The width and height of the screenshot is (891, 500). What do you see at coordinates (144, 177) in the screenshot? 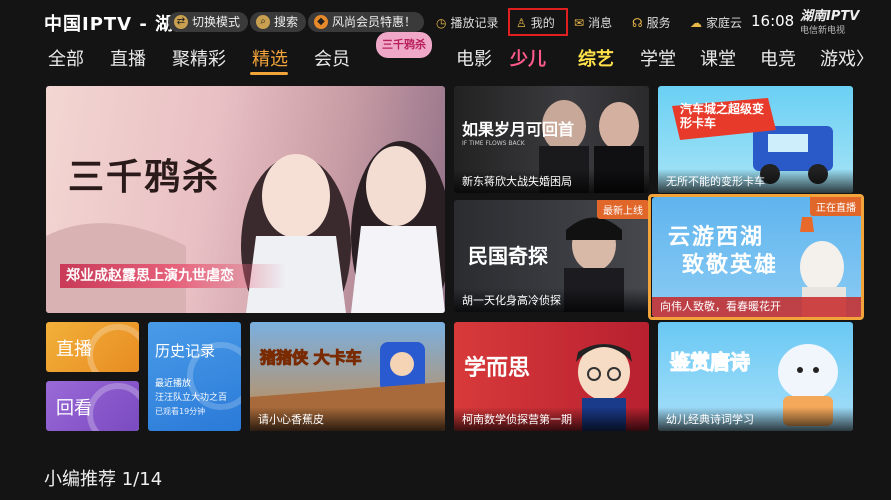
I see `hero-title: 三千鸦杀` at bounding box center [144, 177].